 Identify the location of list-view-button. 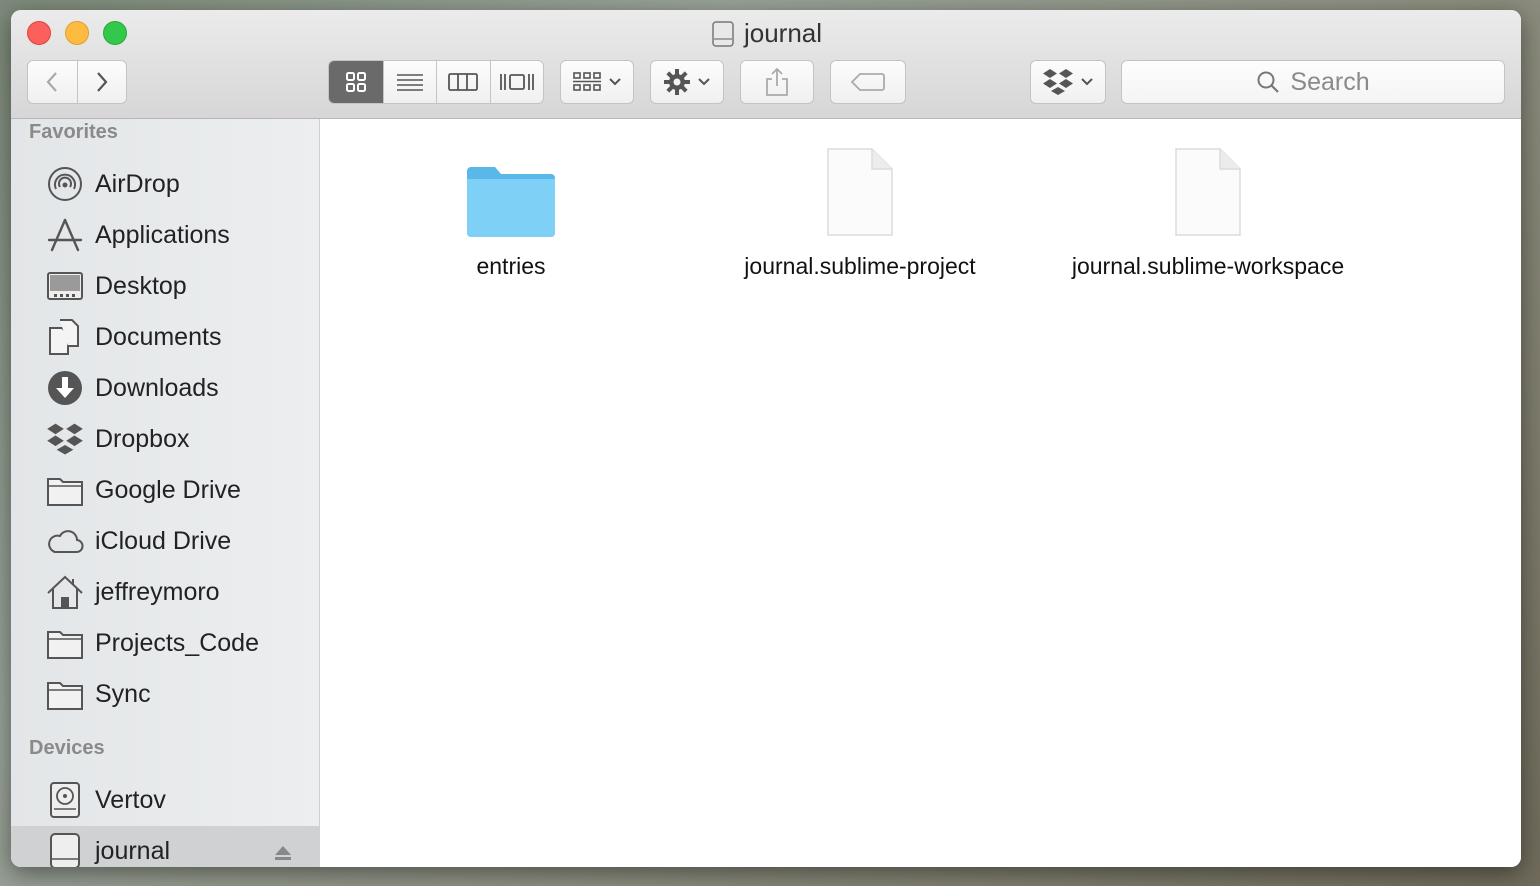
(409, 82).